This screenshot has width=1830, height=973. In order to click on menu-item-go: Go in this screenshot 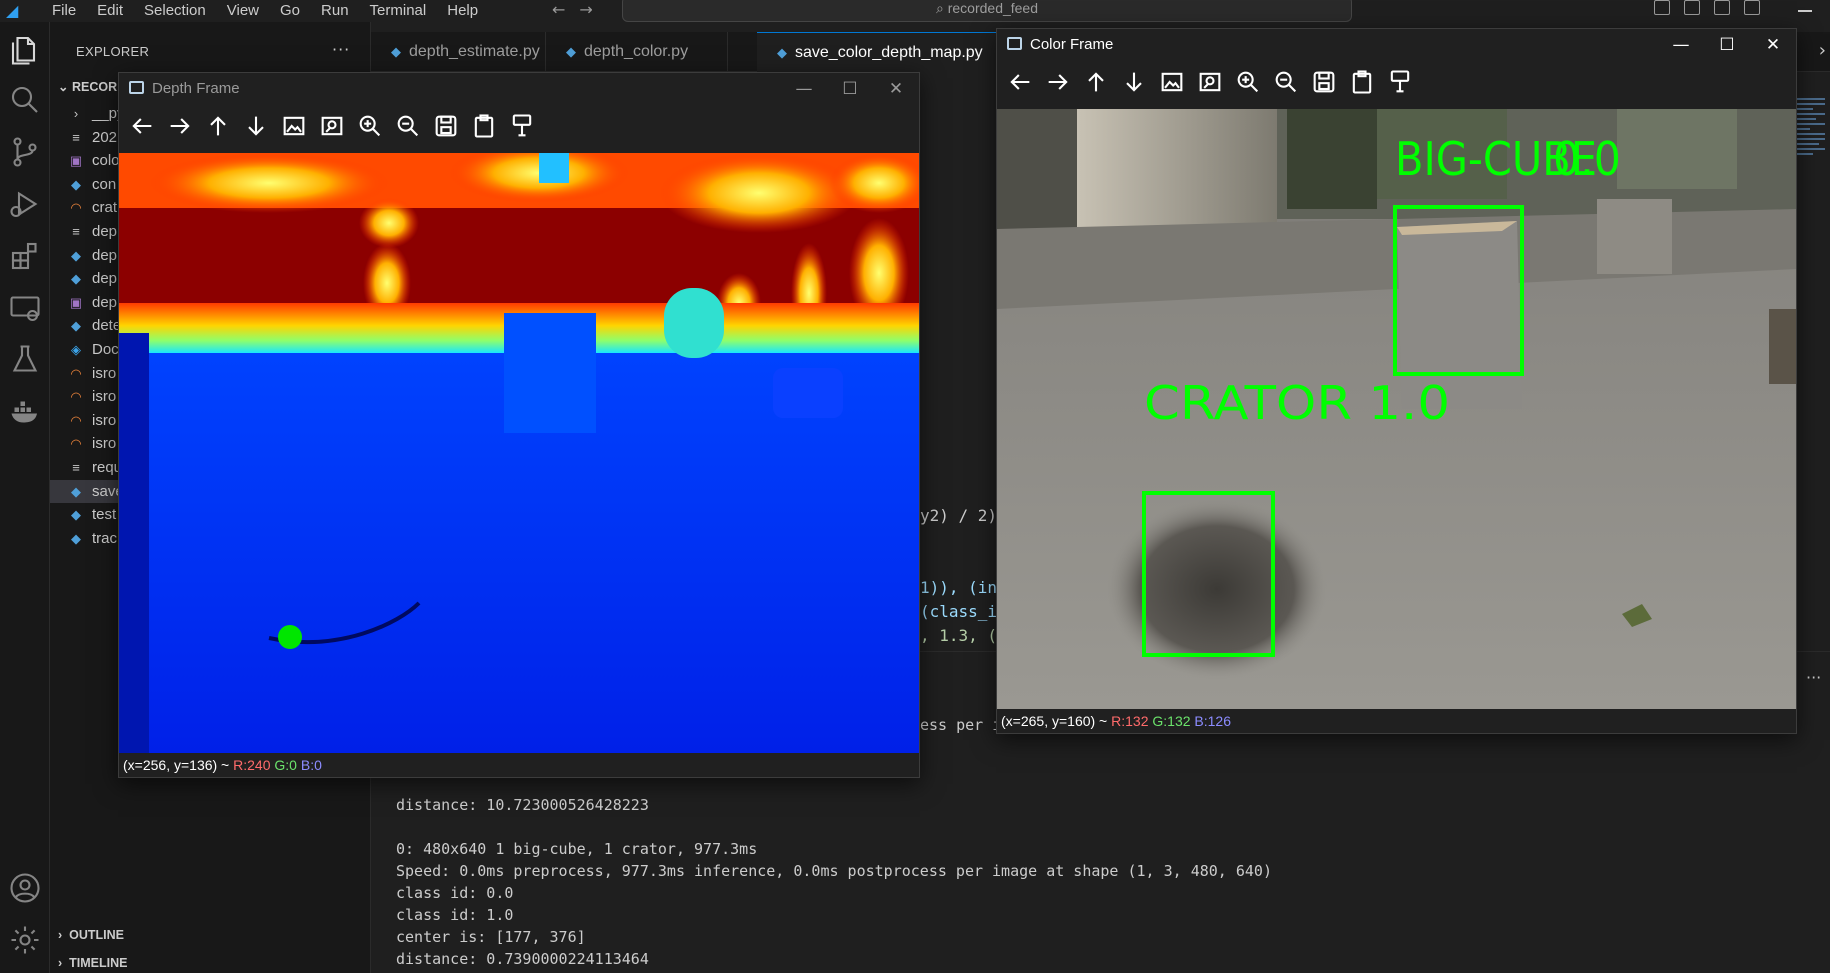, I will do `click(290, 11)`.